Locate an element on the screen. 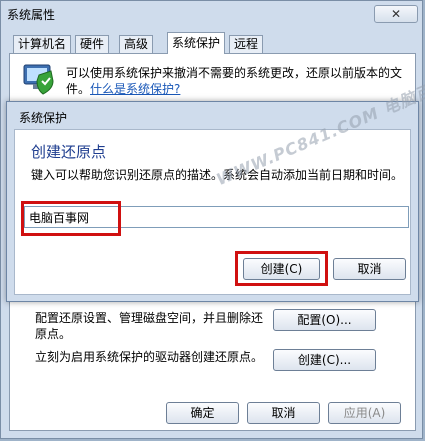 This screenshot has height=441, width=425. window-title: 系统属性 is located at coordinates (31, 15).